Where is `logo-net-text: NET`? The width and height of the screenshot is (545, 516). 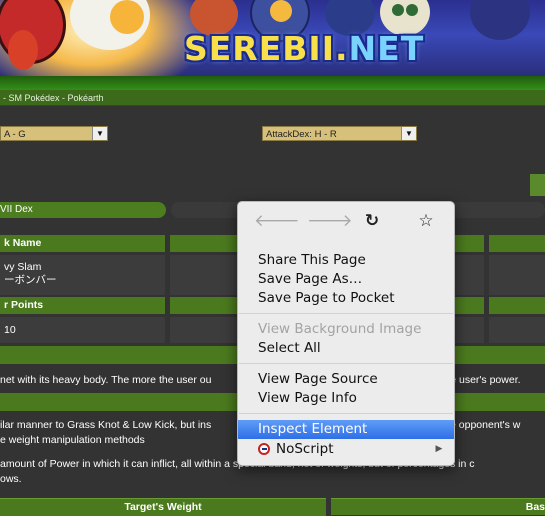 logo-net-text: NET is located at coordinates (386, 48).